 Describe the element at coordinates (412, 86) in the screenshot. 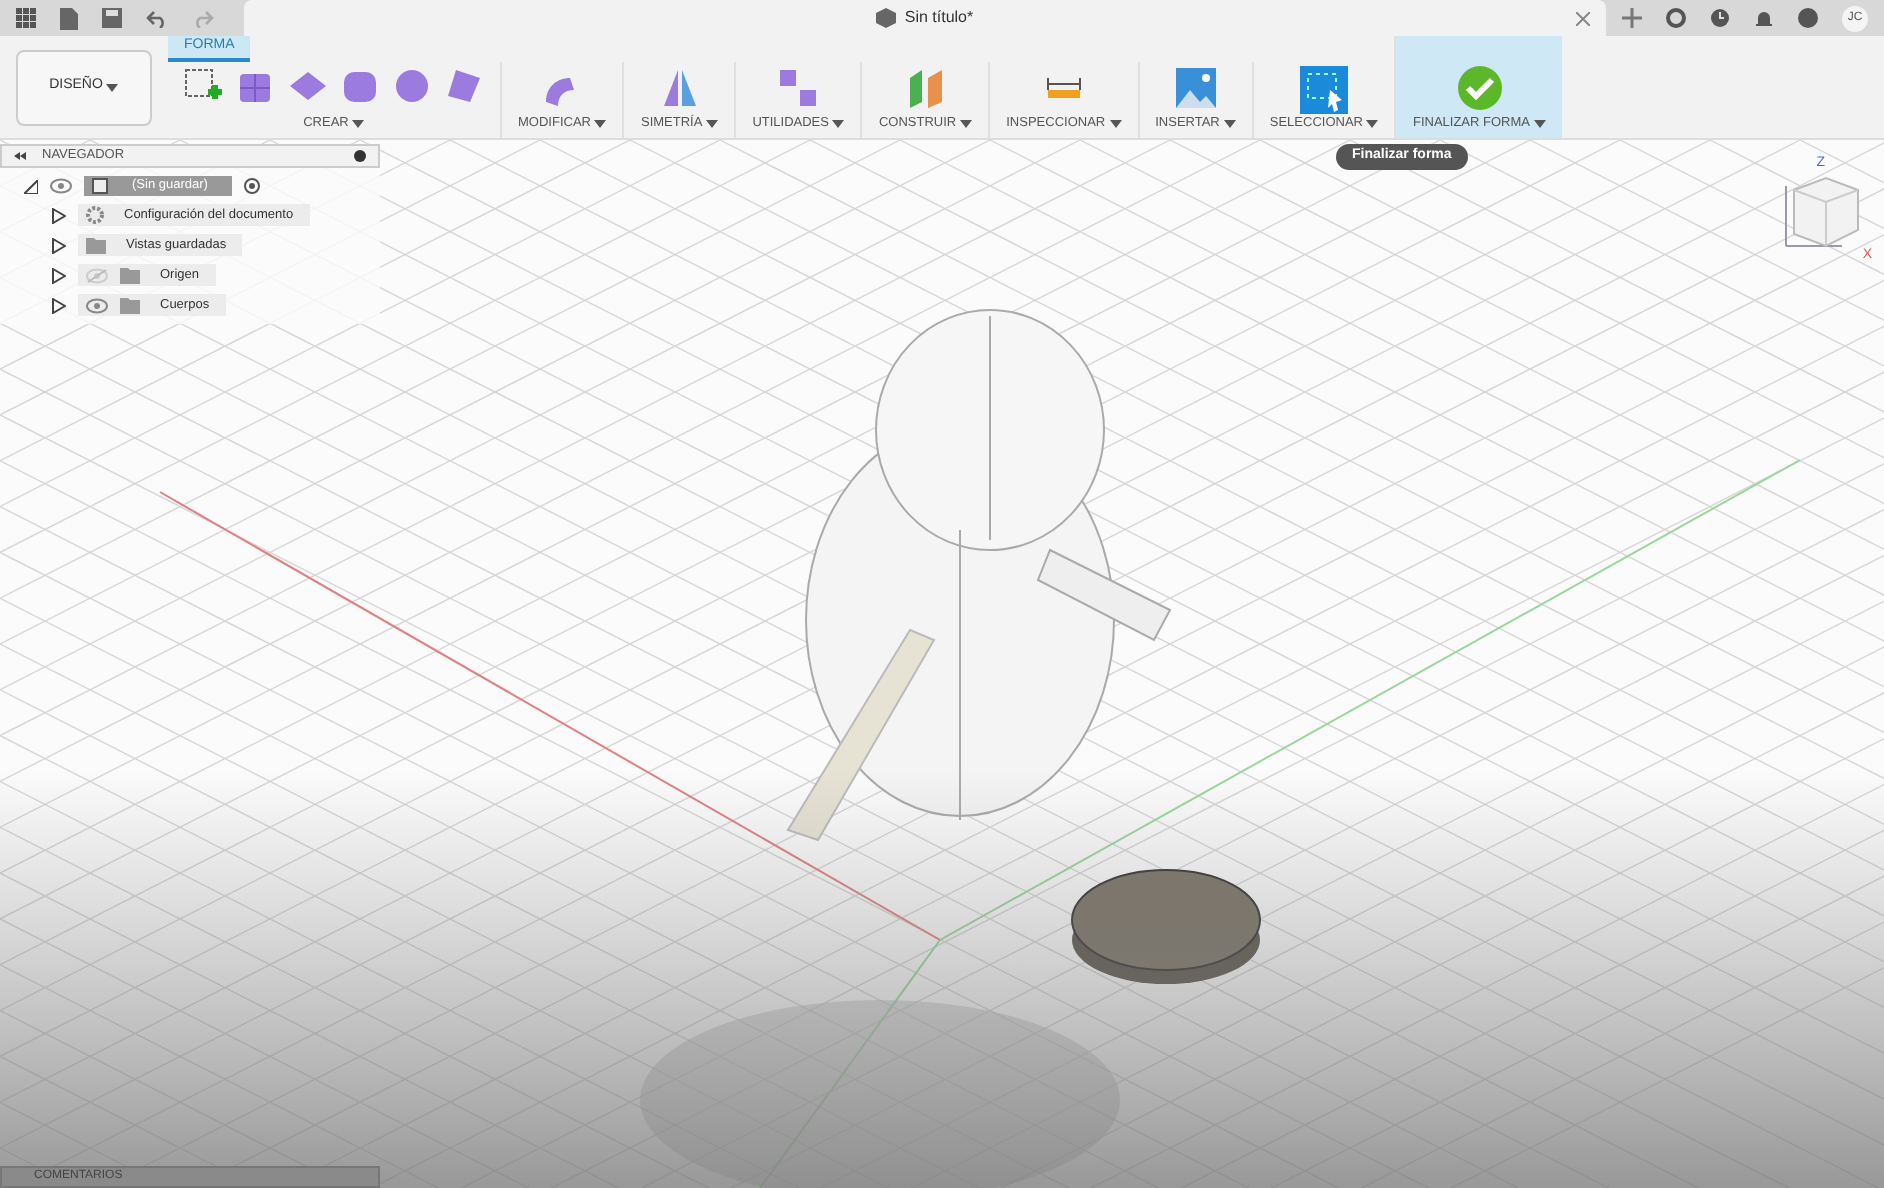

I see `sphere-icon` at that location.